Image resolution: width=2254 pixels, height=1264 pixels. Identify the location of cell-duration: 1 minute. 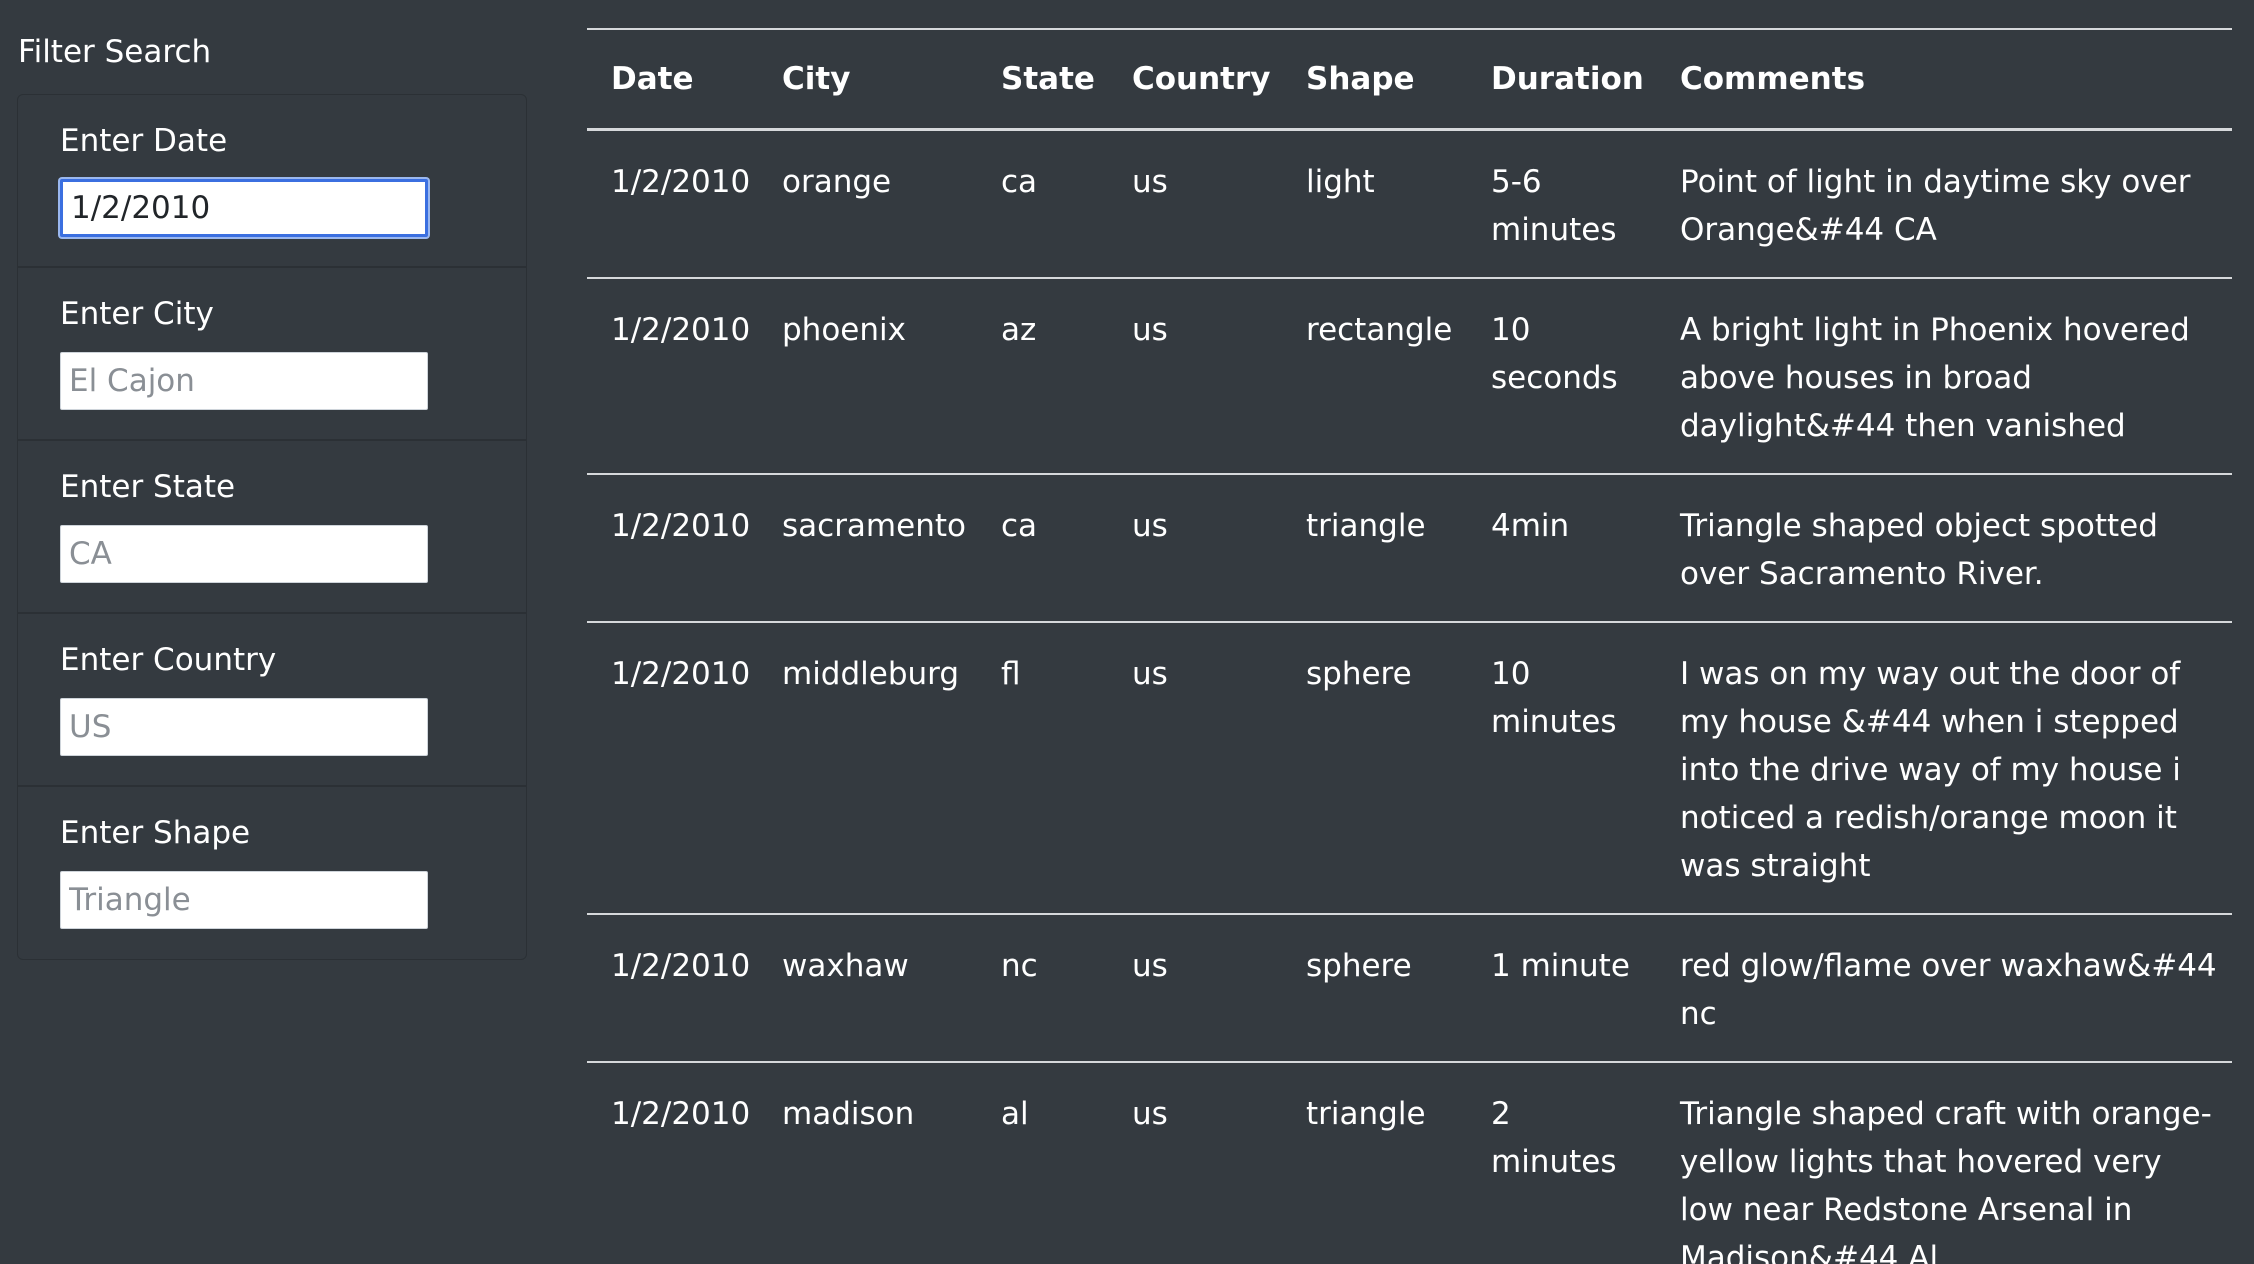
(1560, 966).